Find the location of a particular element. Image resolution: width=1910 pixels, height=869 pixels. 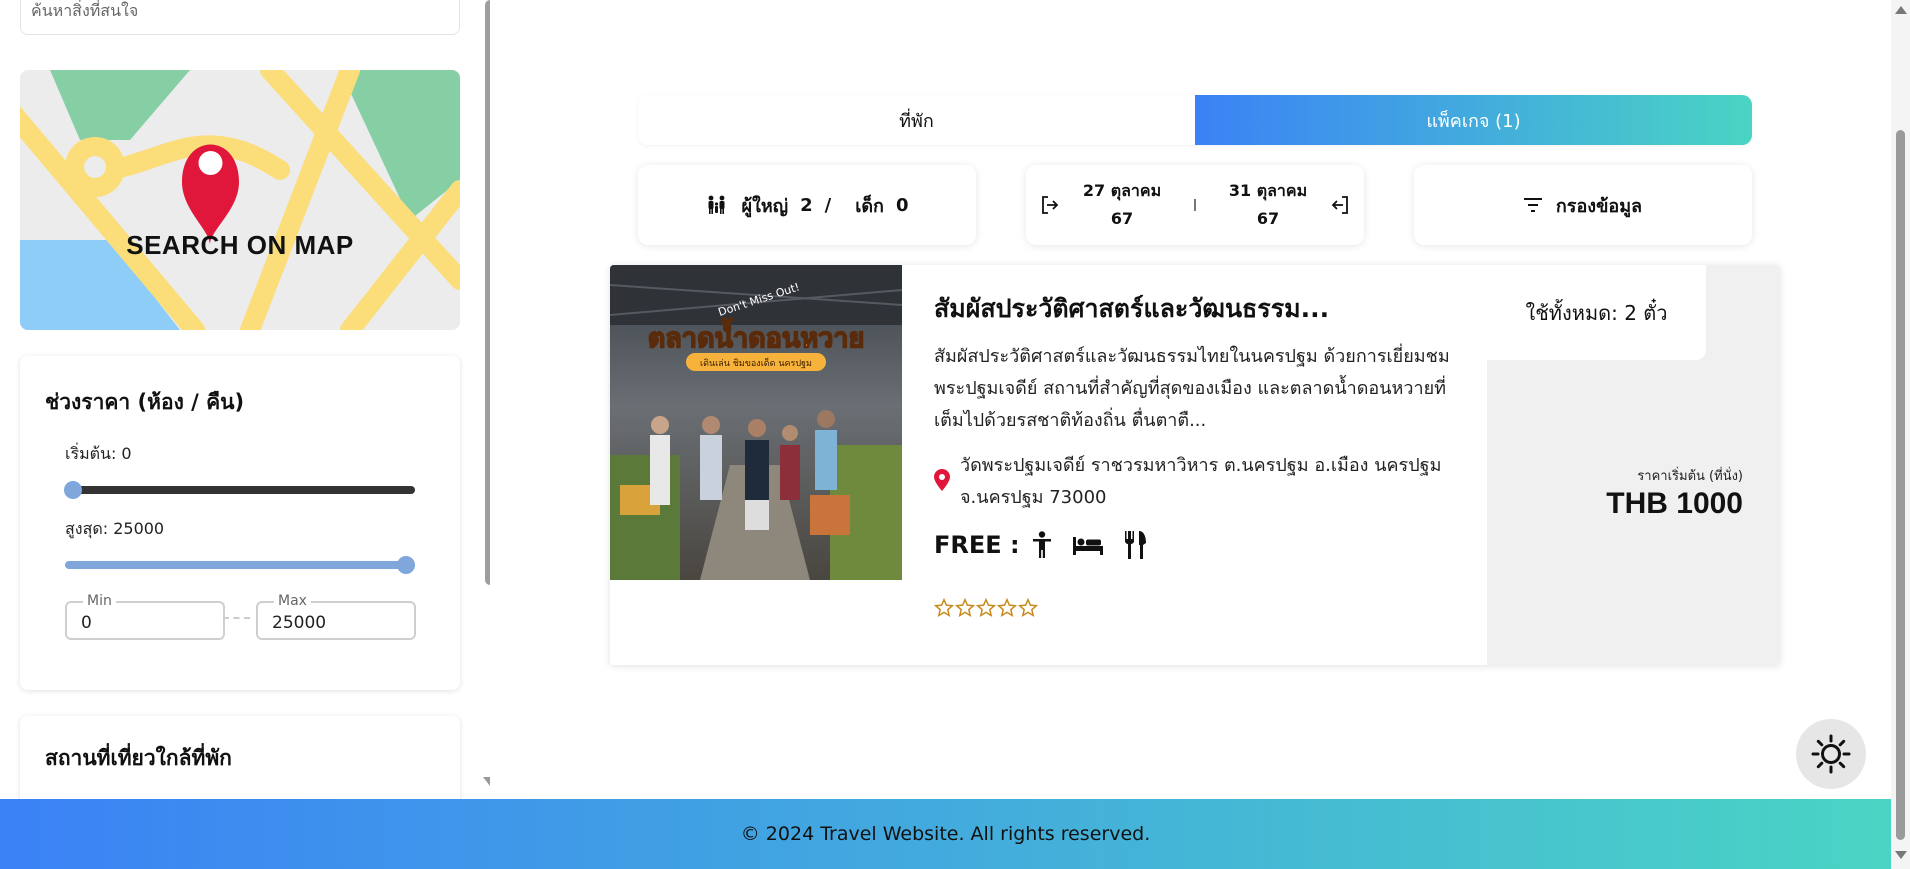

min-price-slider-thumb is located at coordinates (73, 490).